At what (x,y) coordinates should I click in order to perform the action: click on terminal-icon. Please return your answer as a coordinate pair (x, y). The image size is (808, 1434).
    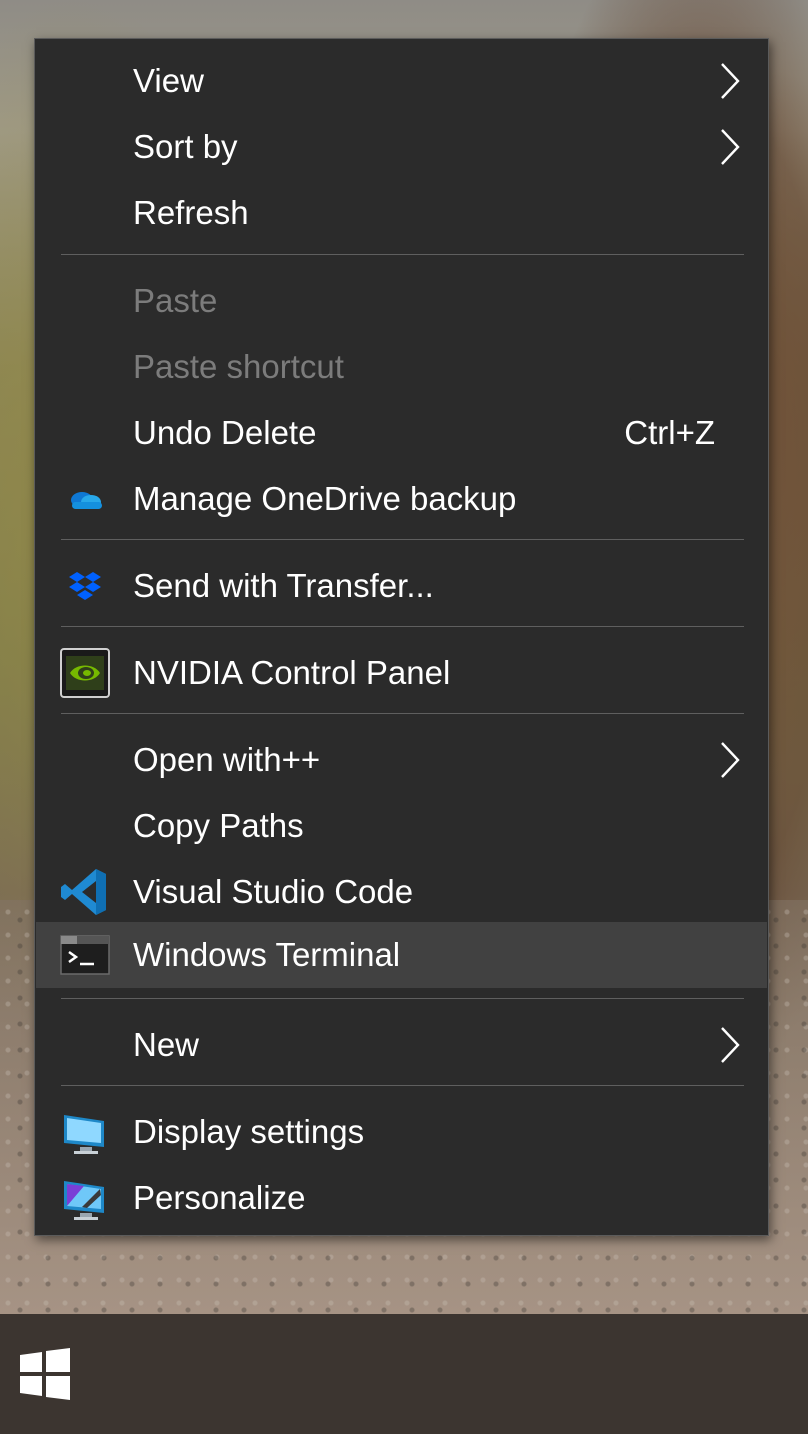
    Looking at the image, I should click on (85, 955).